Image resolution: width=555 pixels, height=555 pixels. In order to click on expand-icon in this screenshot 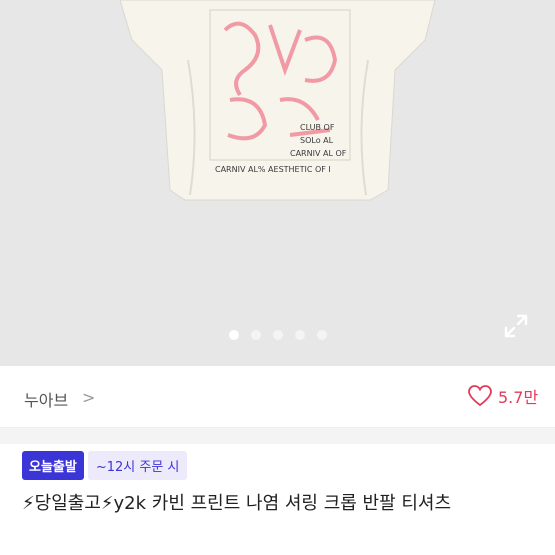, I will do `click(516, 326)`.